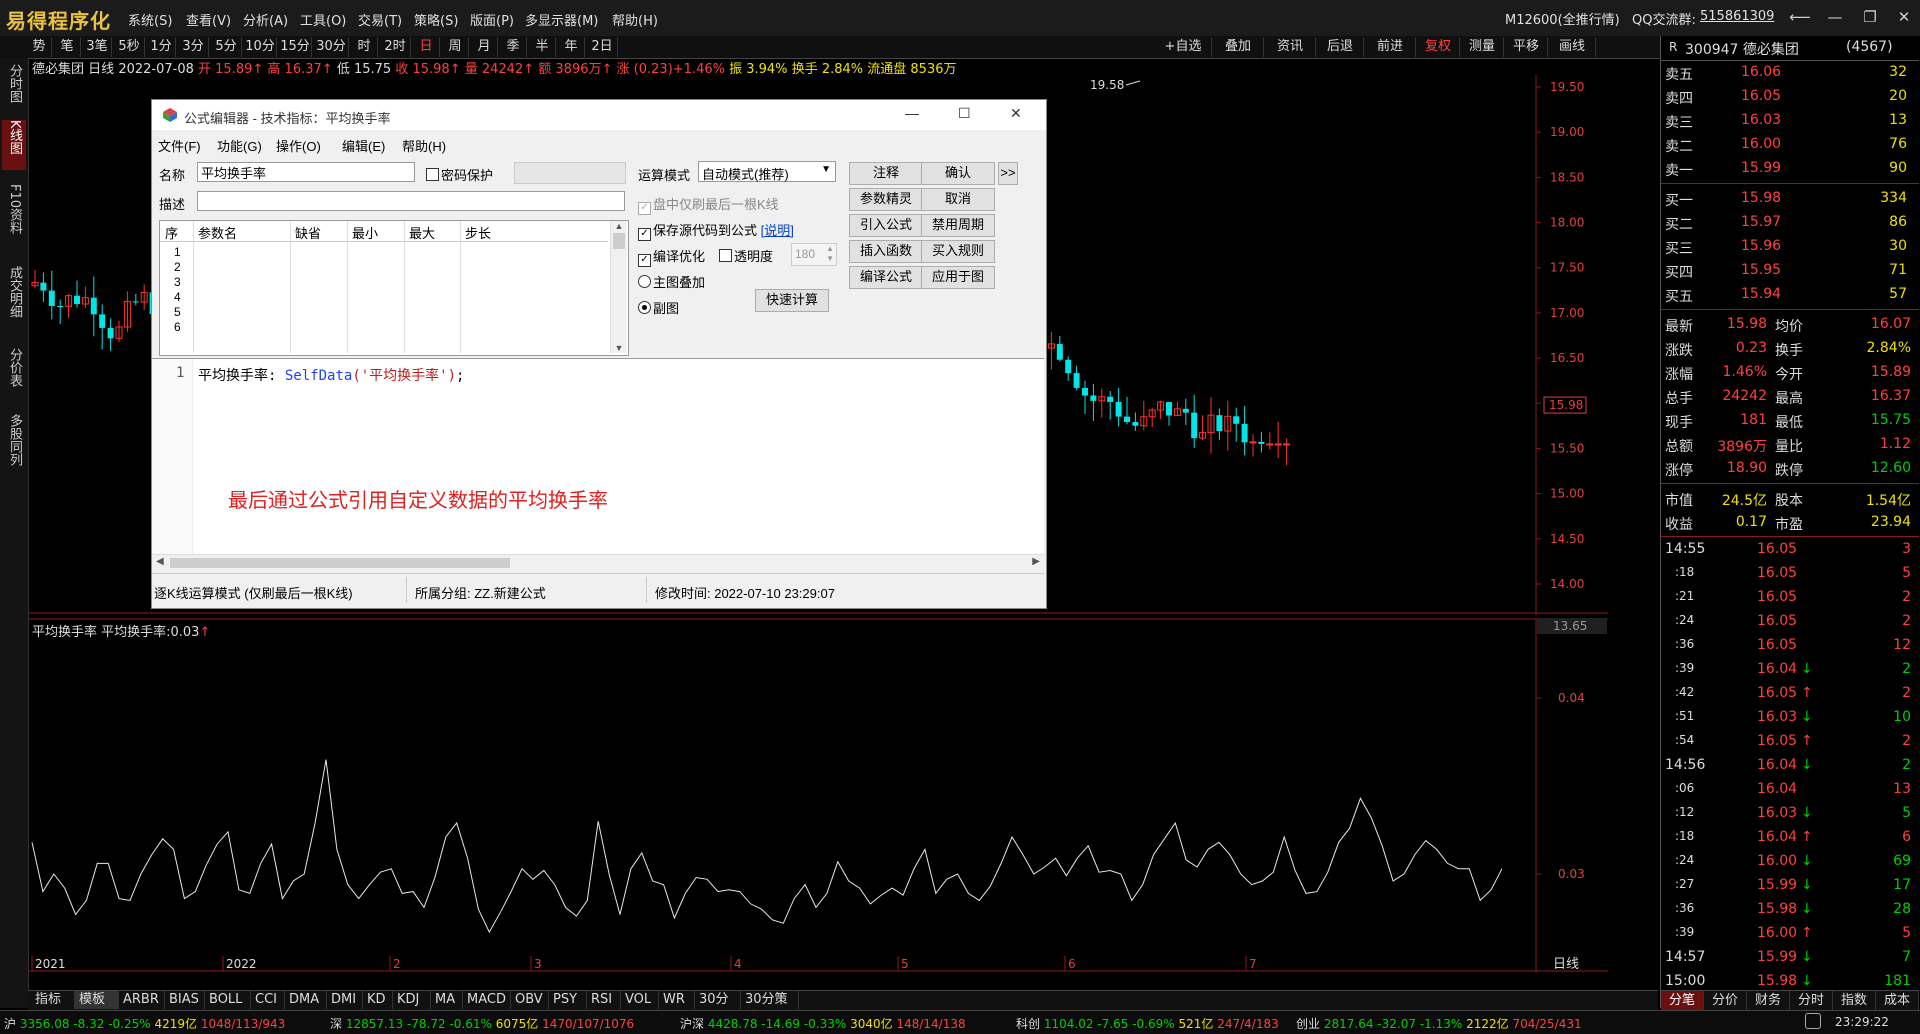  Describe the element at coordinates (1036, 561) in the screenshot. I see `scroll-right-icon: ▶` at that location.